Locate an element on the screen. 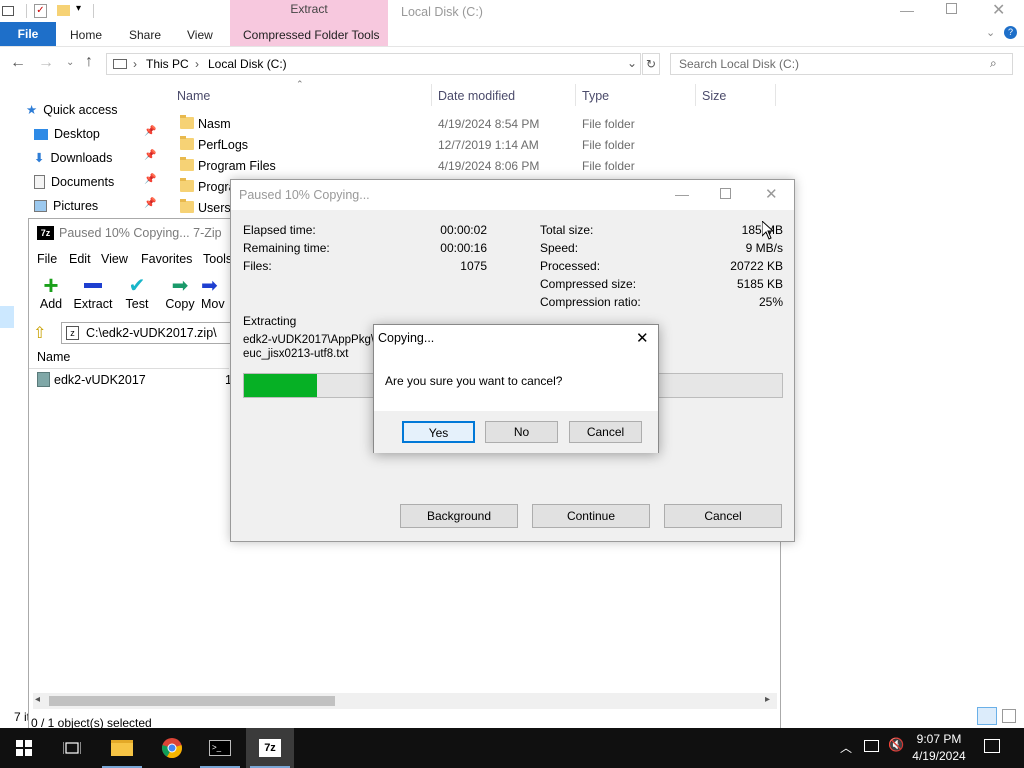  nav-quick-access: ★ Quick access is located at coordinates (72, 110).